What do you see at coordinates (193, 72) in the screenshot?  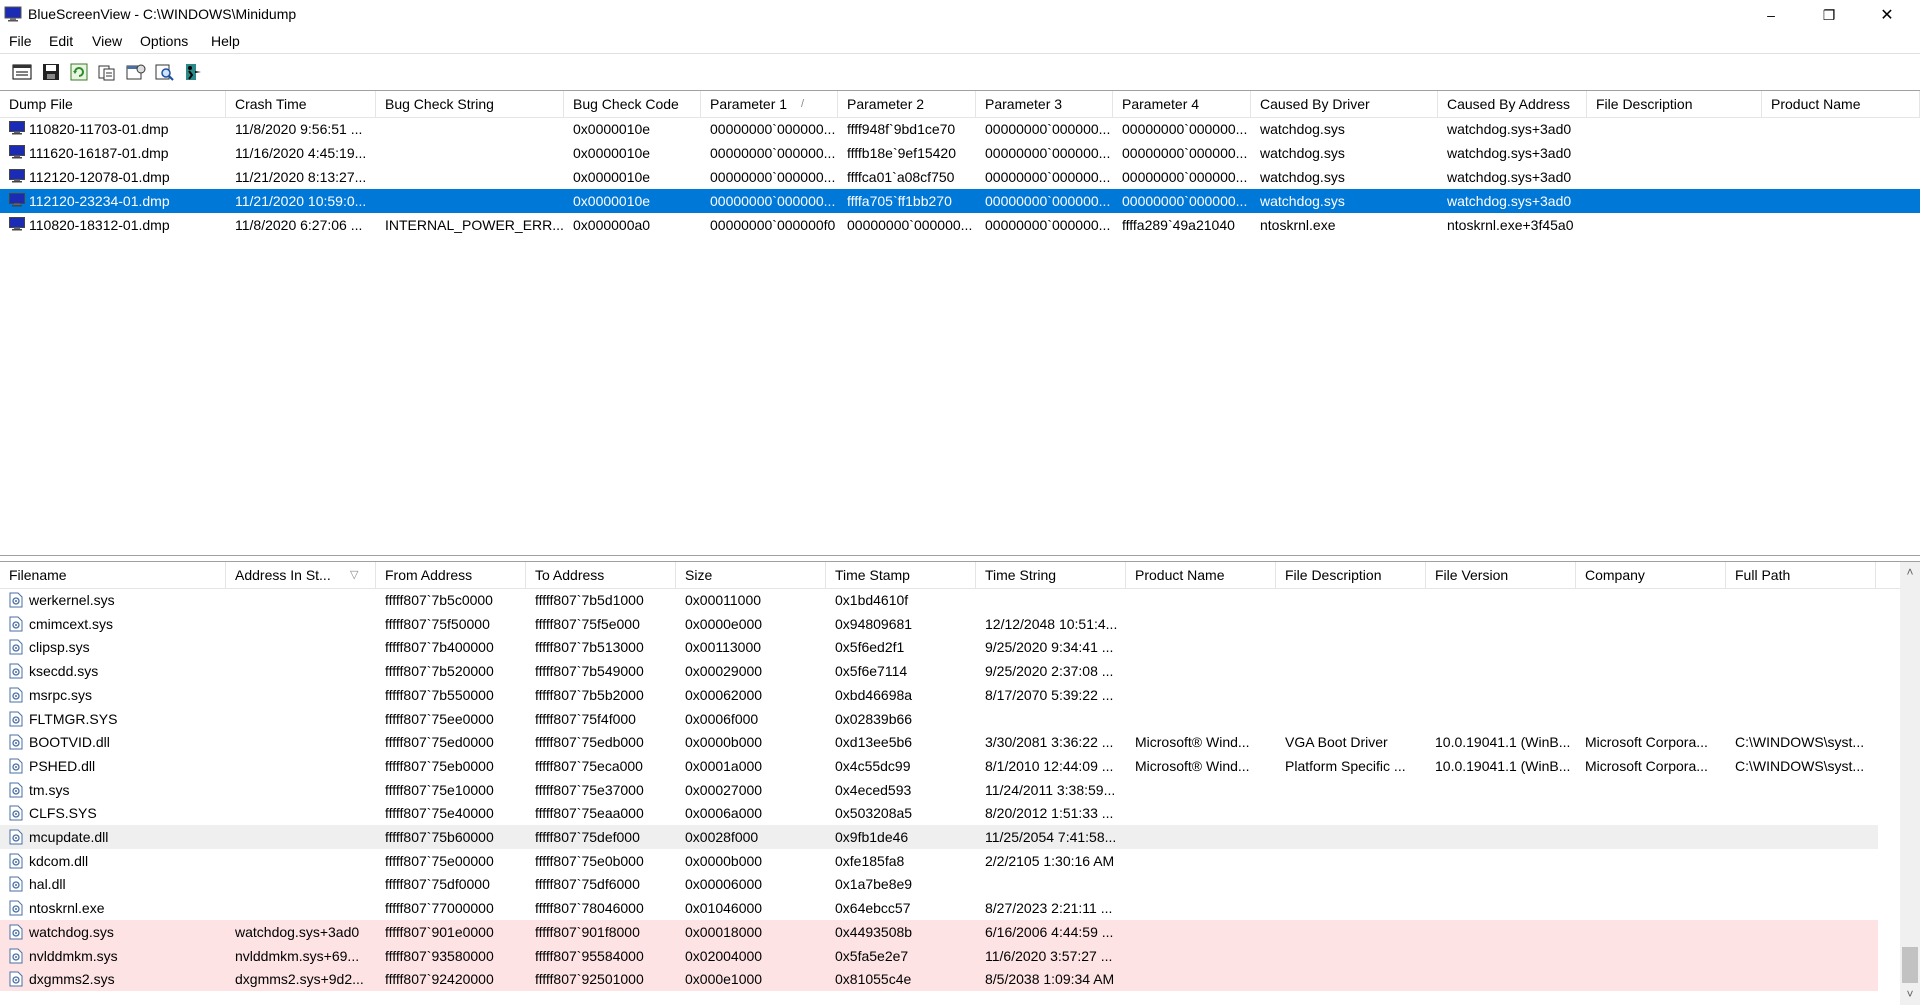 I see `exit-button` at bounding box center [193, 72].